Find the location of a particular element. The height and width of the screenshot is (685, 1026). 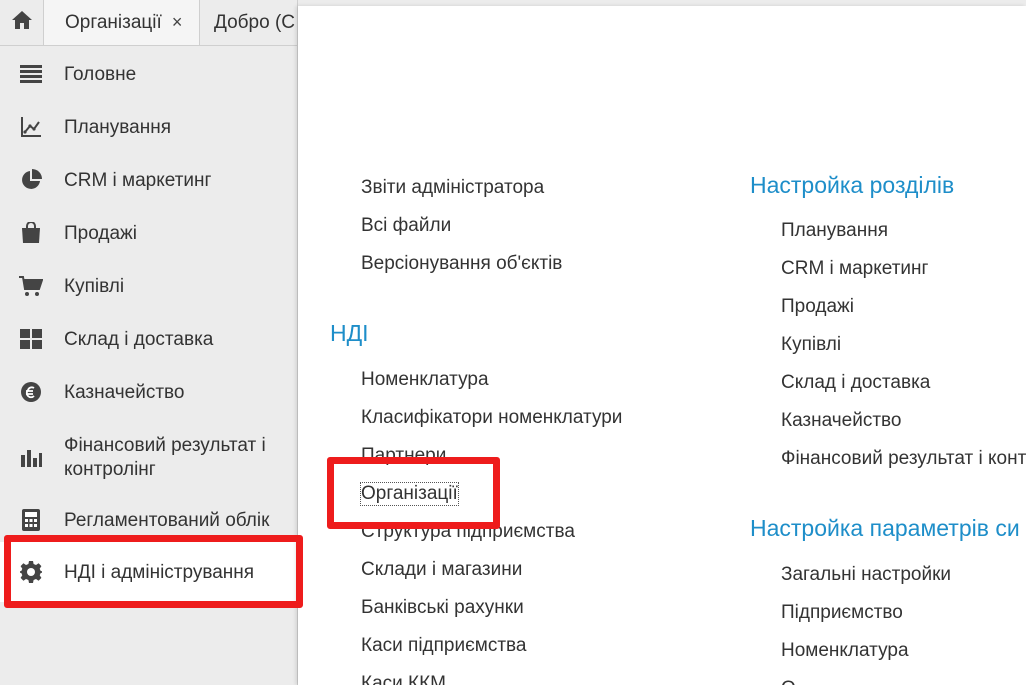

menu-lines-icon is located at coordinates (31, 74).